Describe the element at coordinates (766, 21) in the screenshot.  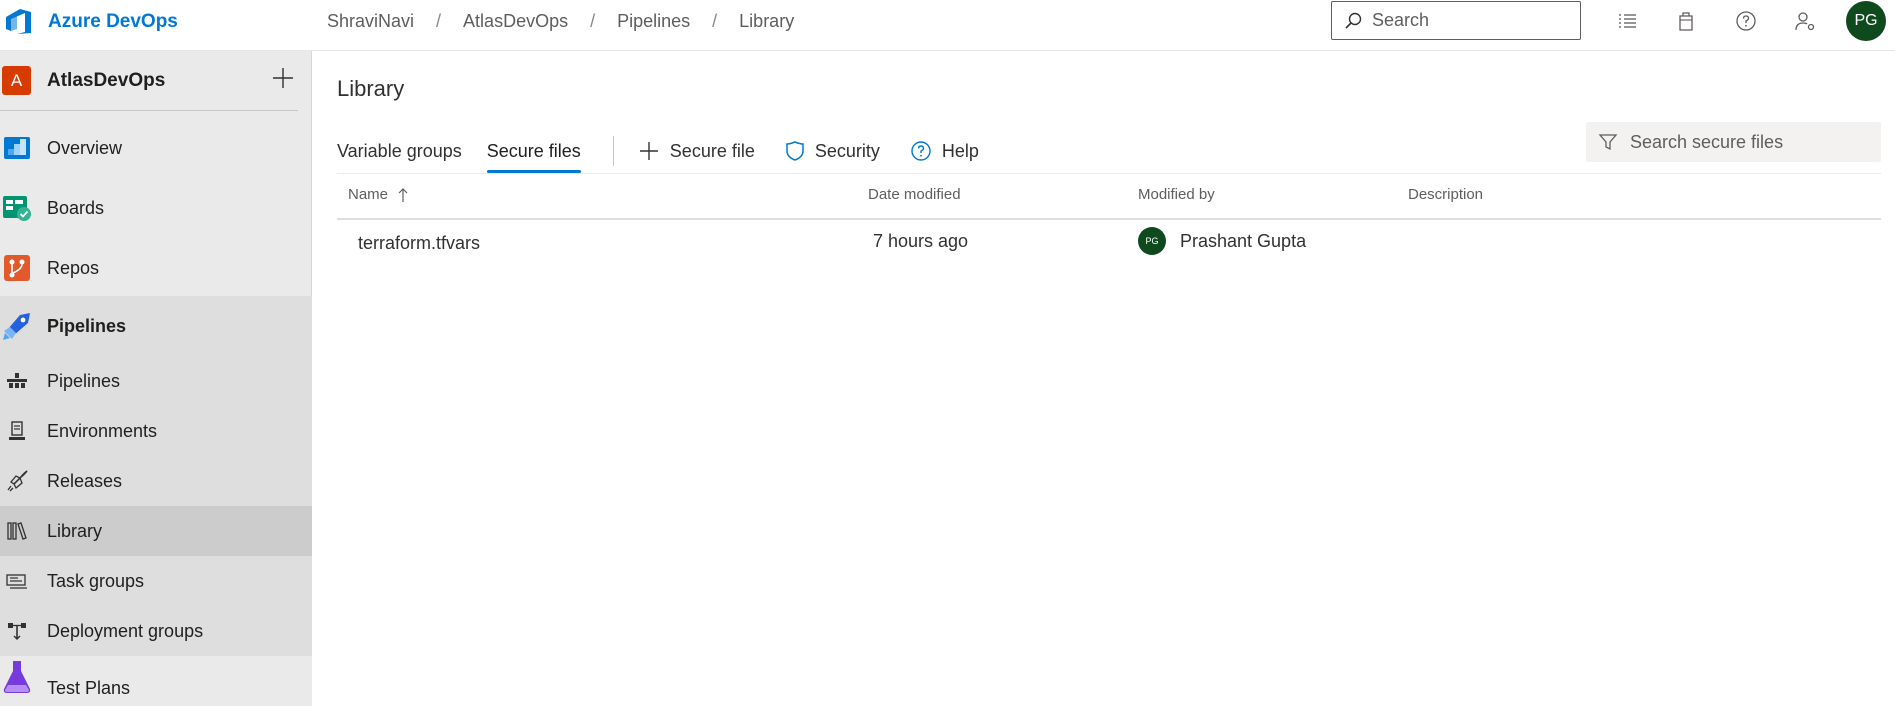
I see `breadcrumb-page: Library` at that location.